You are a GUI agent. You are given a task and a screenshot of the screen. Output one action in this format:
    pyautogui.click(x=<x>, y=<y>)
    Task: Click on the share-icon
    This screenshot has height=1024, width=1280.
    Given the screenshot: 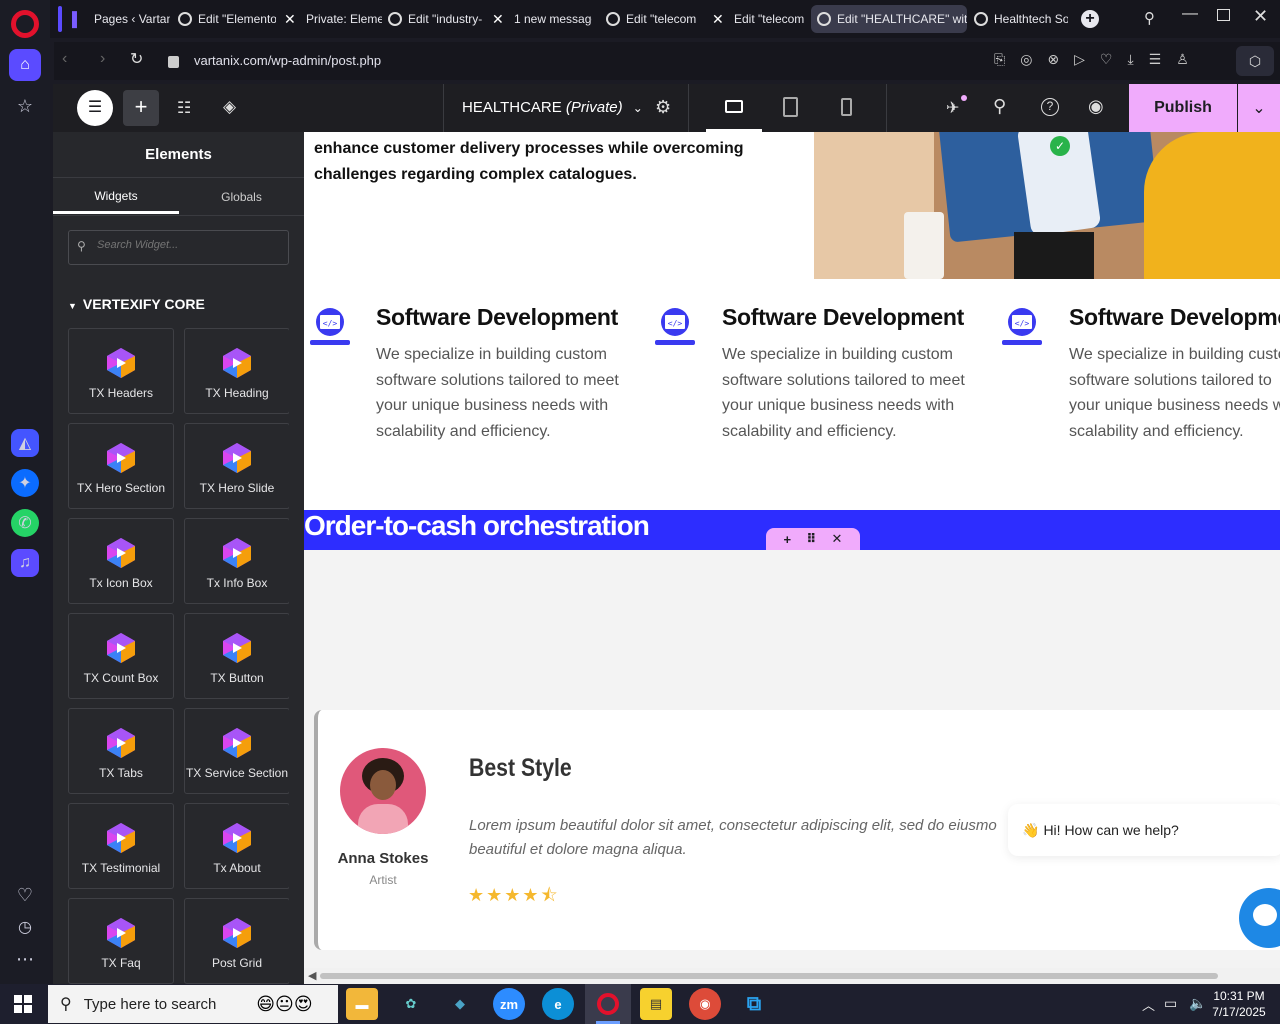 What is the action you would take?
    pyautogui.click(x=1001, y=60)
    